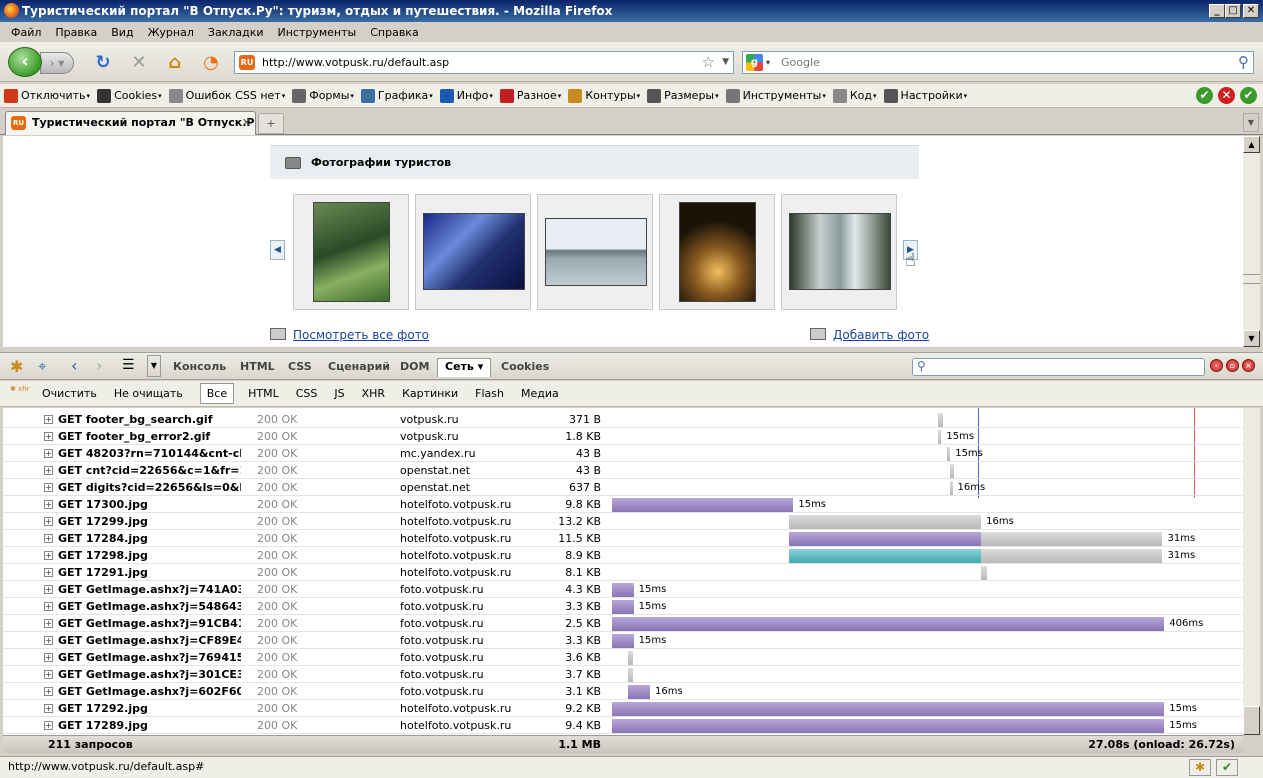 The image size is (1263, 778). Describe the element at coordinates (998, 62) in the screenshot. I see `search-bar: g ▾ Google ⚲` at that location.